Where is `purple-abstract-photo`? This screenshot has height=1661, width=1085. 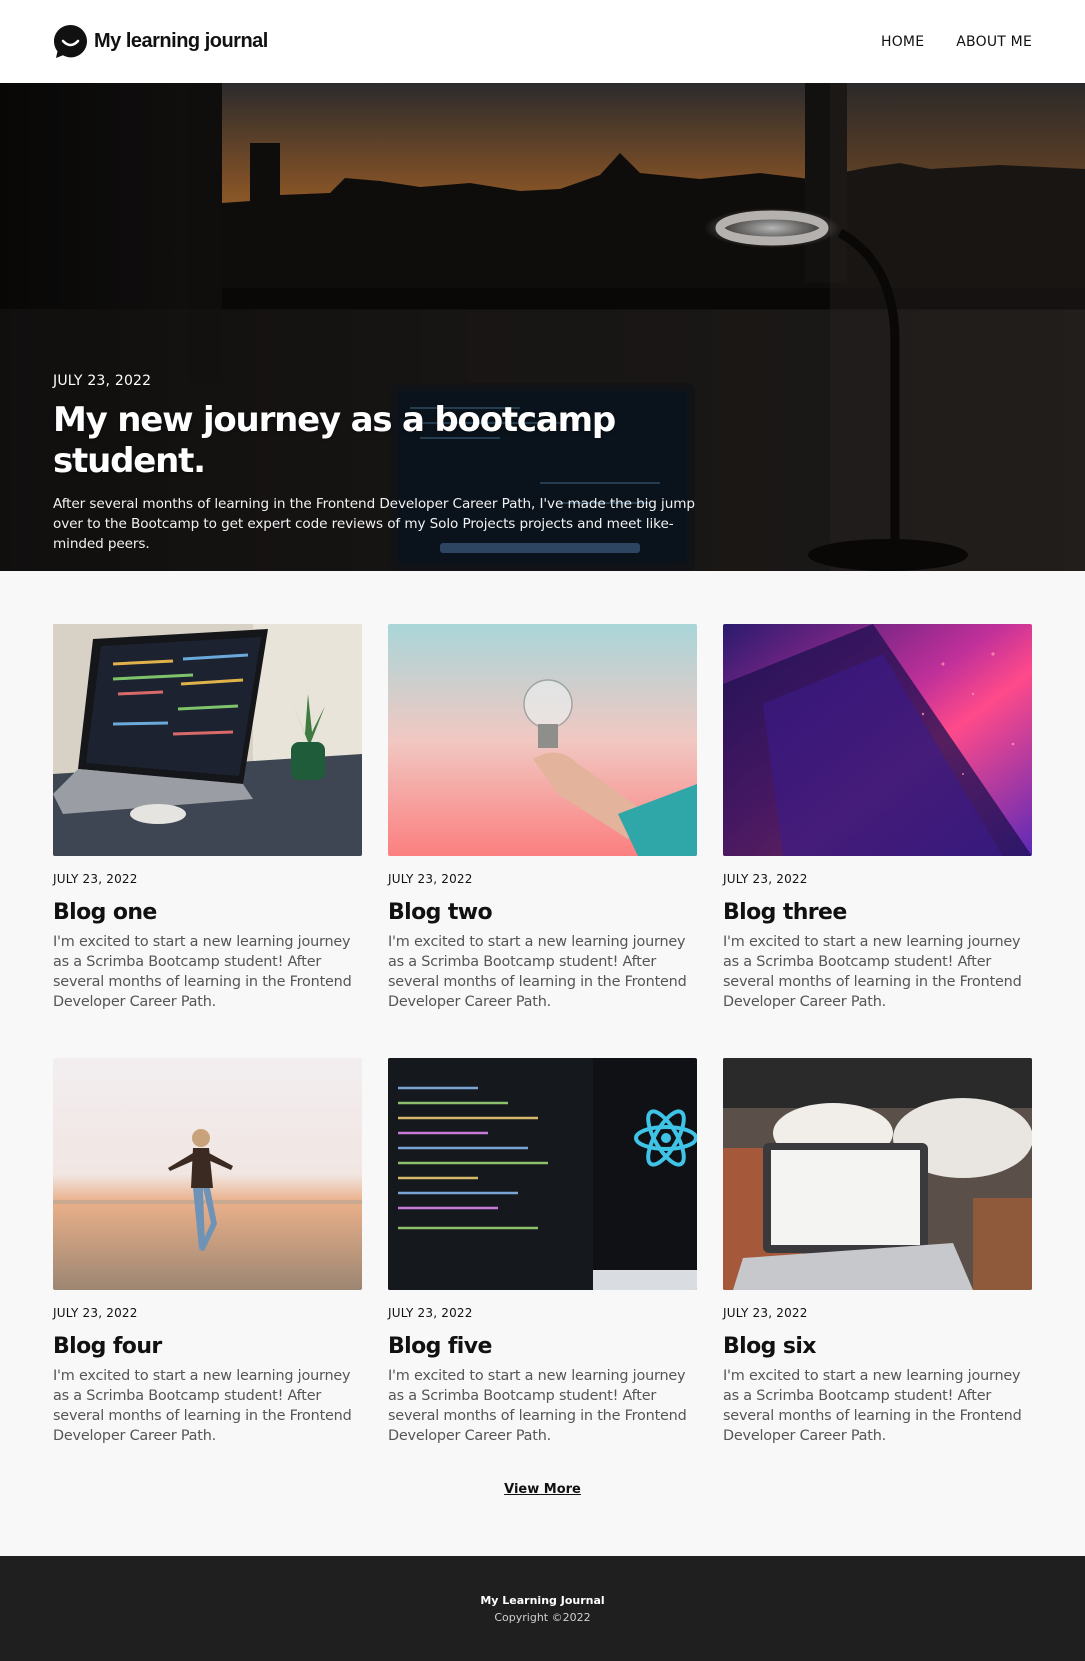 purple-abstract-photo is located at coordinates (877, 740).